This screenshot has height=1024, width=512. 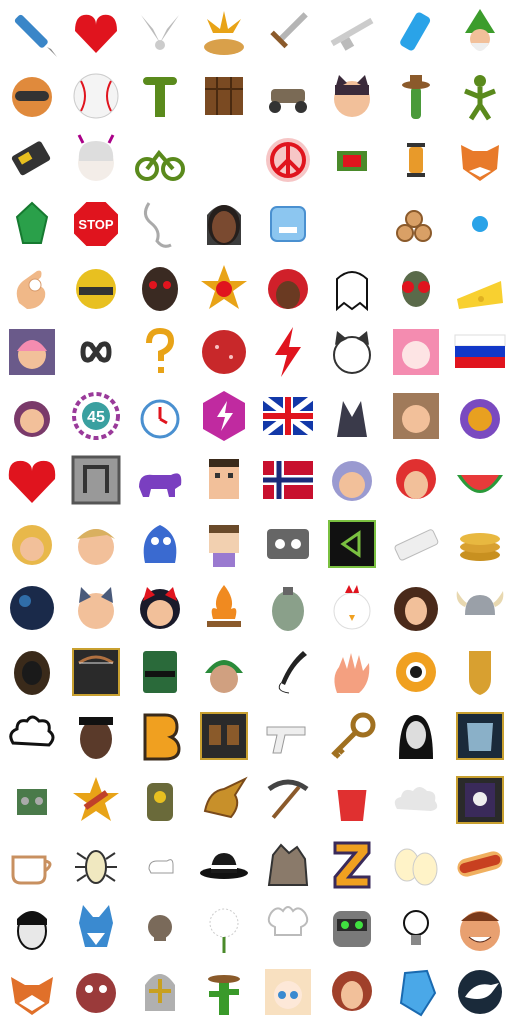 I want to click on dandelion-icon-graphic, so click(x=224, y=930).